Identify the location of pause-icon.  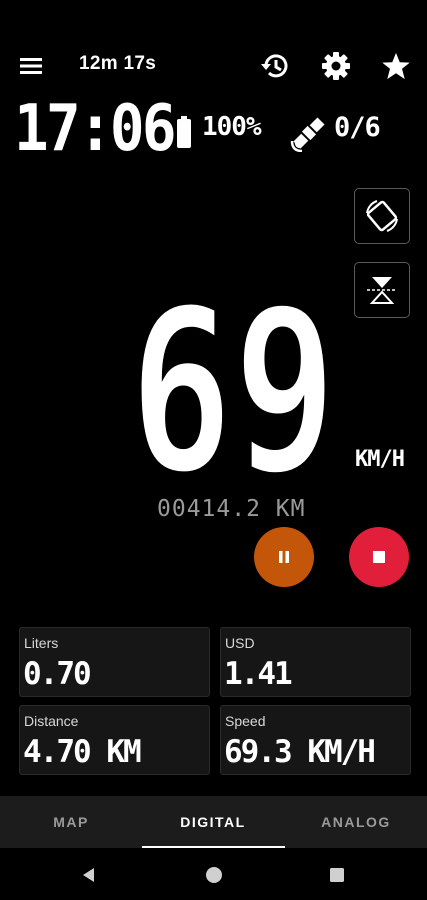
(284, 557).